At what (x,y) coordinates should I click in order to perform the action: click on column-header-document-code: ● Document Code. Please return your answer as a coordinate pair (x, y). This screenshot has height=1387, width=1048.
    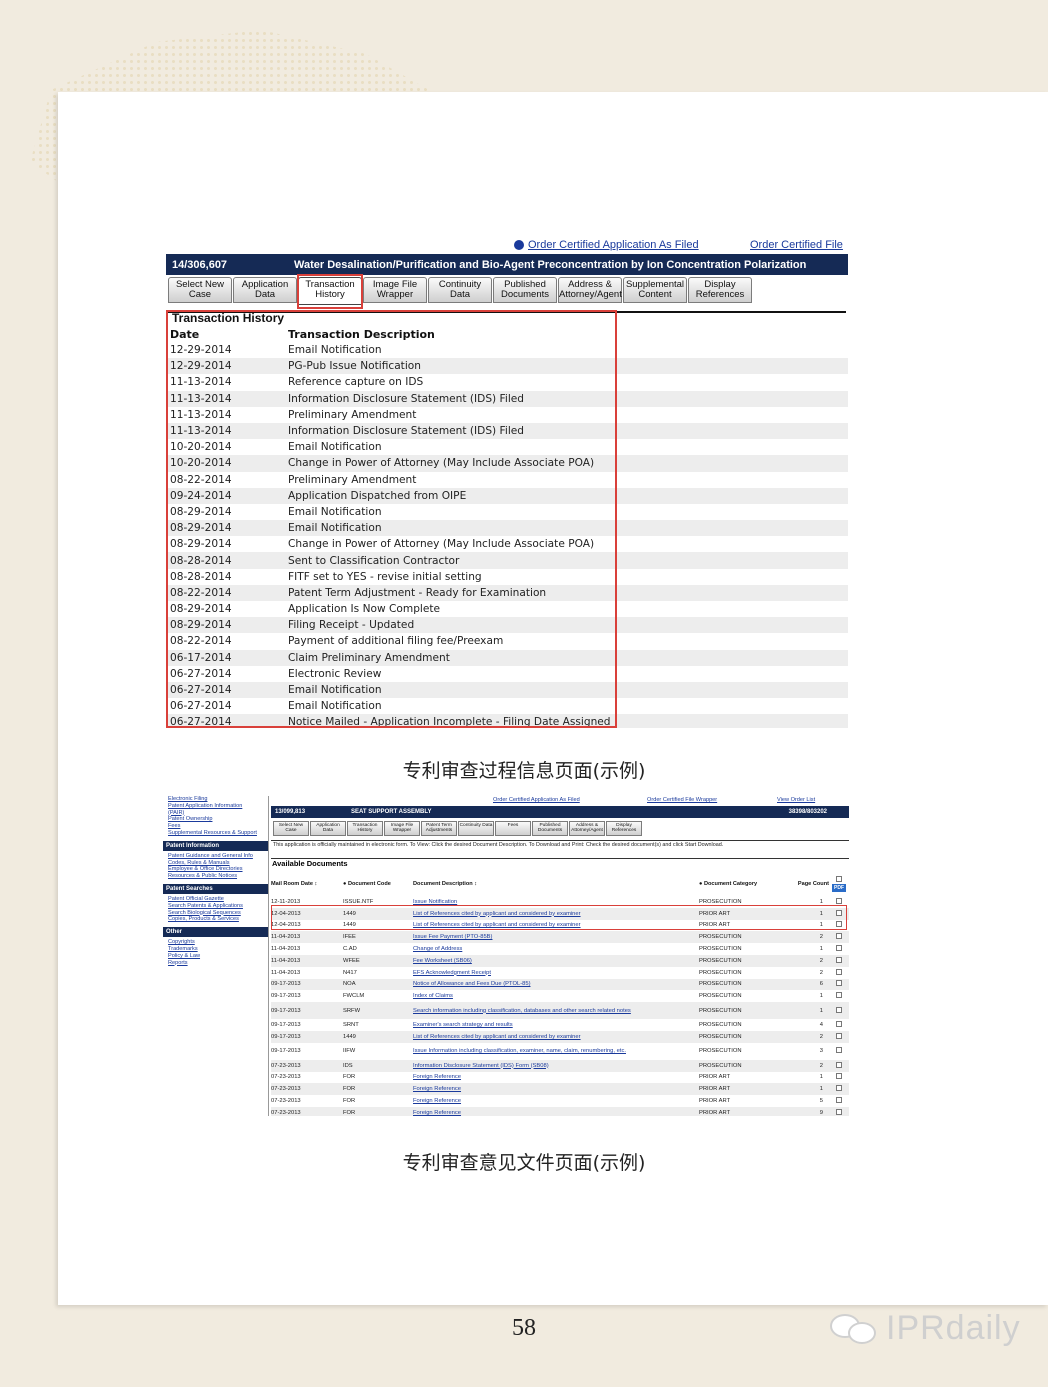
    Looking at the image, I should click on (378, 884).